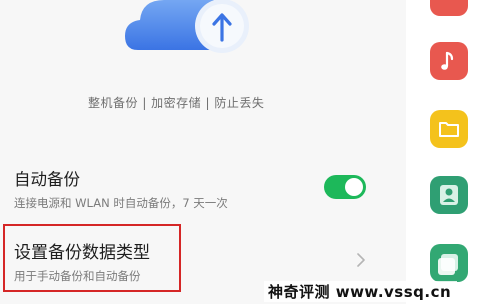 Image resolution: width=480 pixels, height=304 pixels. What do you see at coordinates (354, 187) in the screenshot?
I see `toggle-knob` at bounding box center [354, 187].